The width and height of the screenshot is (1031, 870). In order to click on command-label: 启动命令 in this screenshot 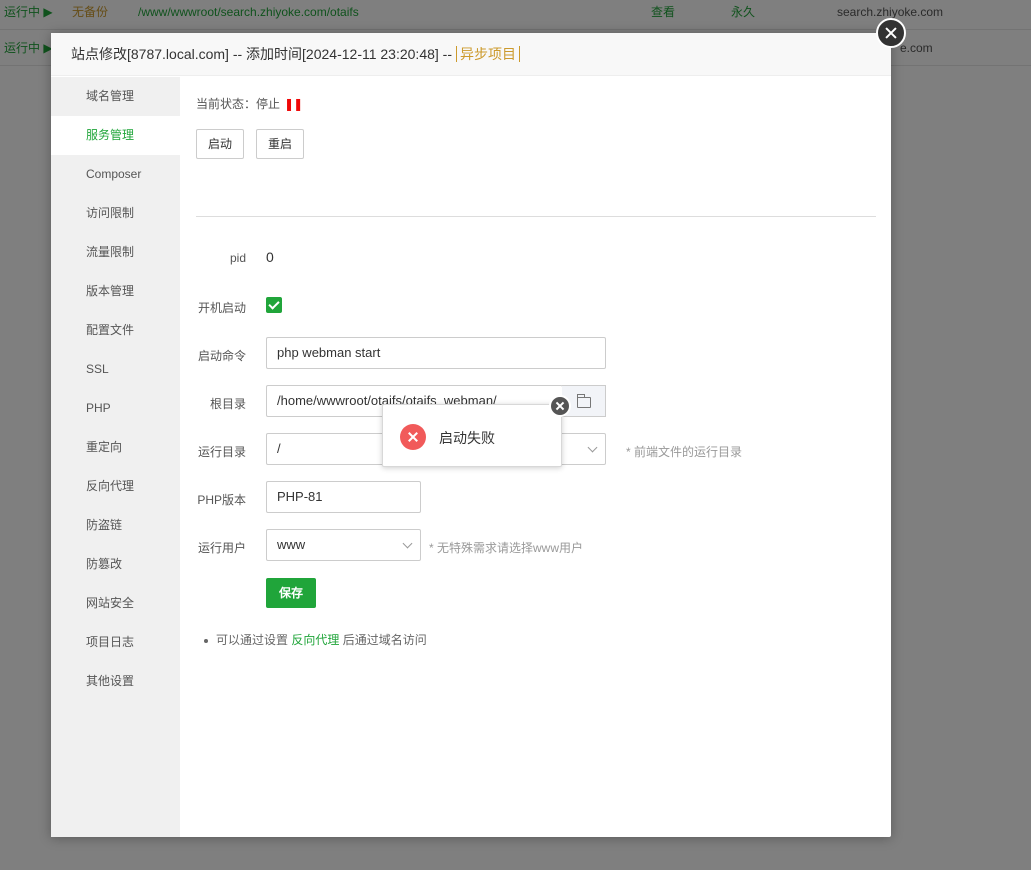, I will do `click(221, 356)`.